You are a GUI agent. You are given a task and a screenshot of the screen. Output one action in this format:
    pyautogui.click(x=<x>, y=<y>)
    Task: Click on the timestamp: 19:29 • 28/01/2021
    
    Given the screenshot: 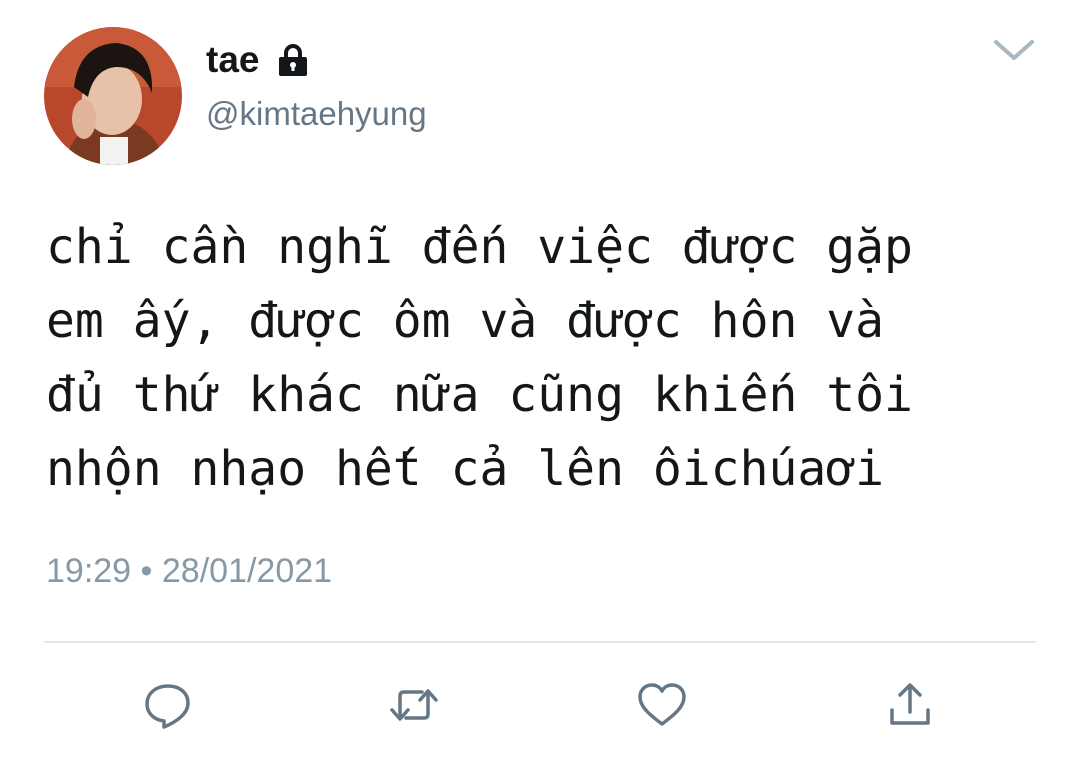 What is the action you would take?
    pyautogui.click(x=189, y=571)
    